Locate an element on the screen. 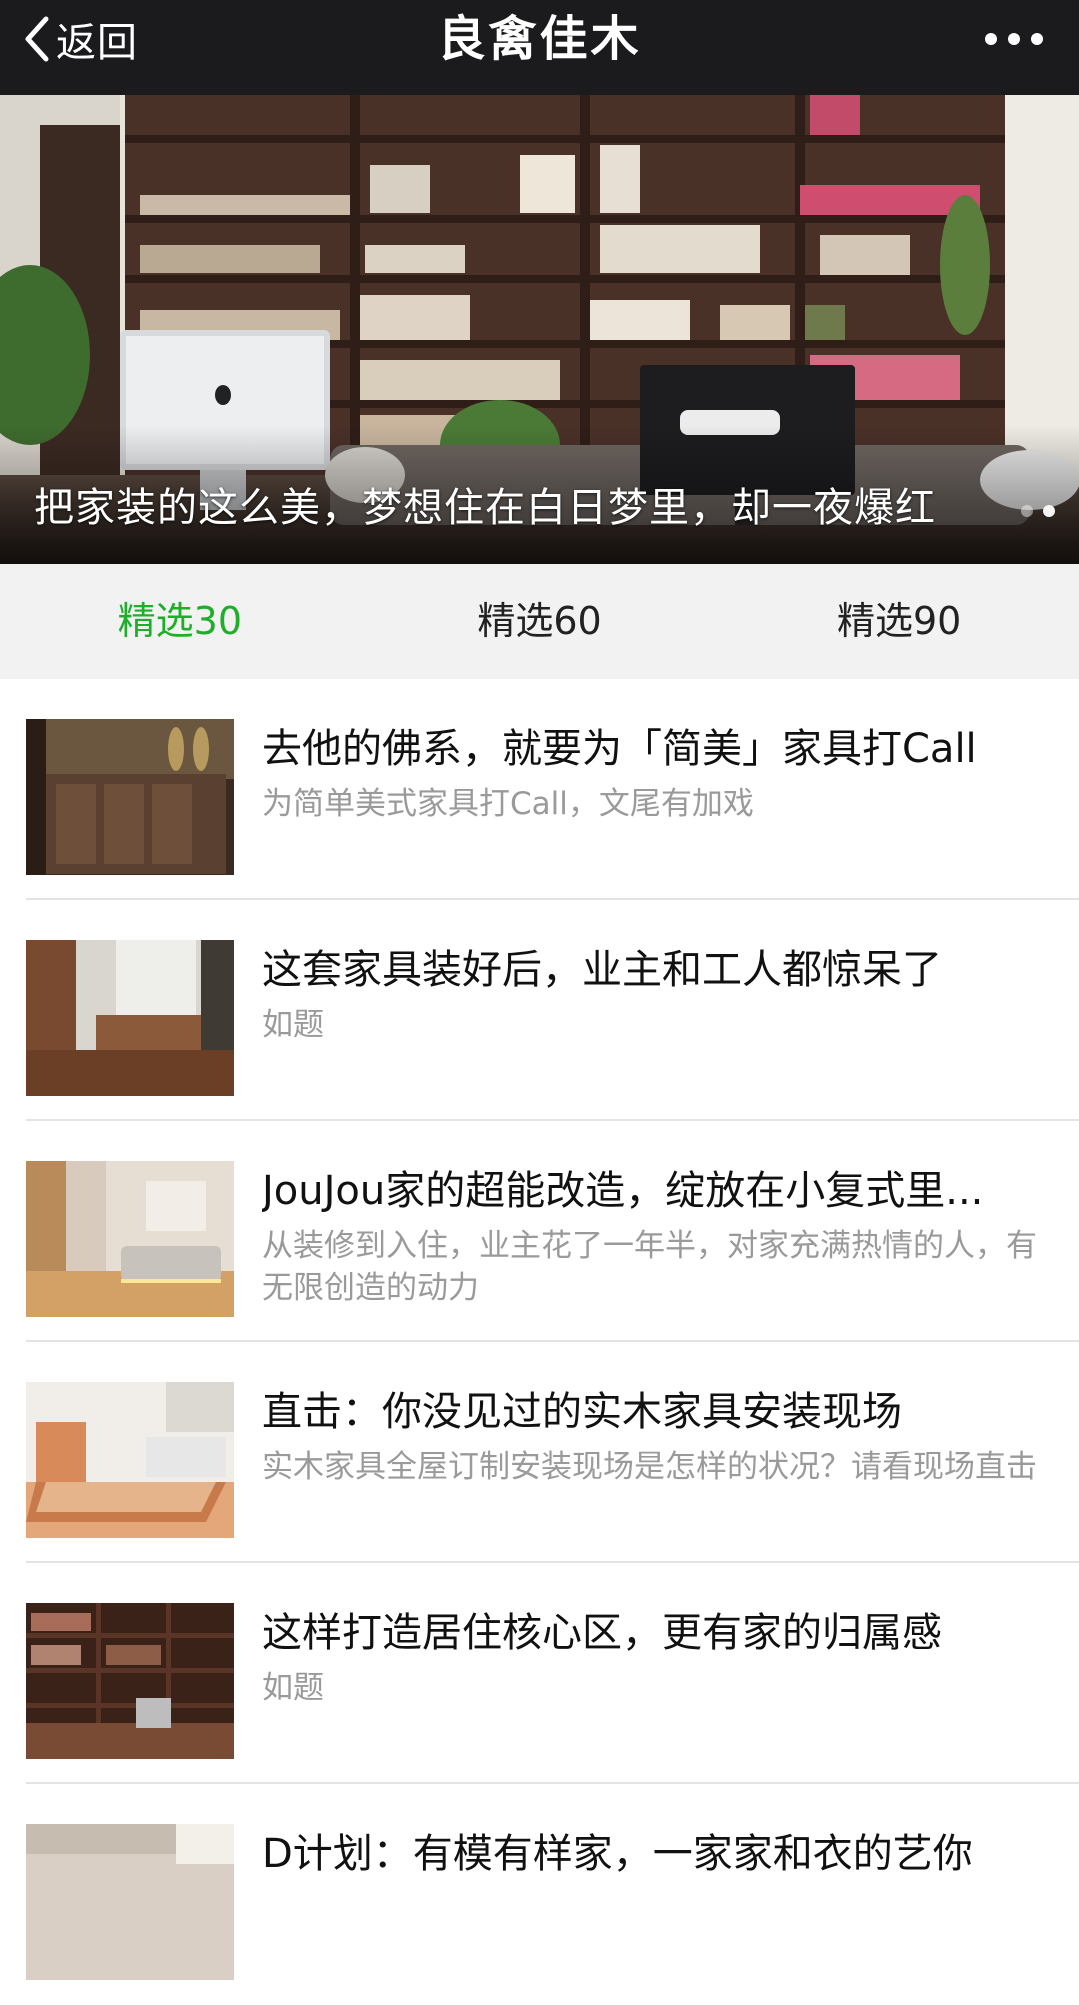 The height and width of the screenshot is (2005, 1079). navigation-bar: 返回 良禽佳木 is located at coordinates (539, 47).